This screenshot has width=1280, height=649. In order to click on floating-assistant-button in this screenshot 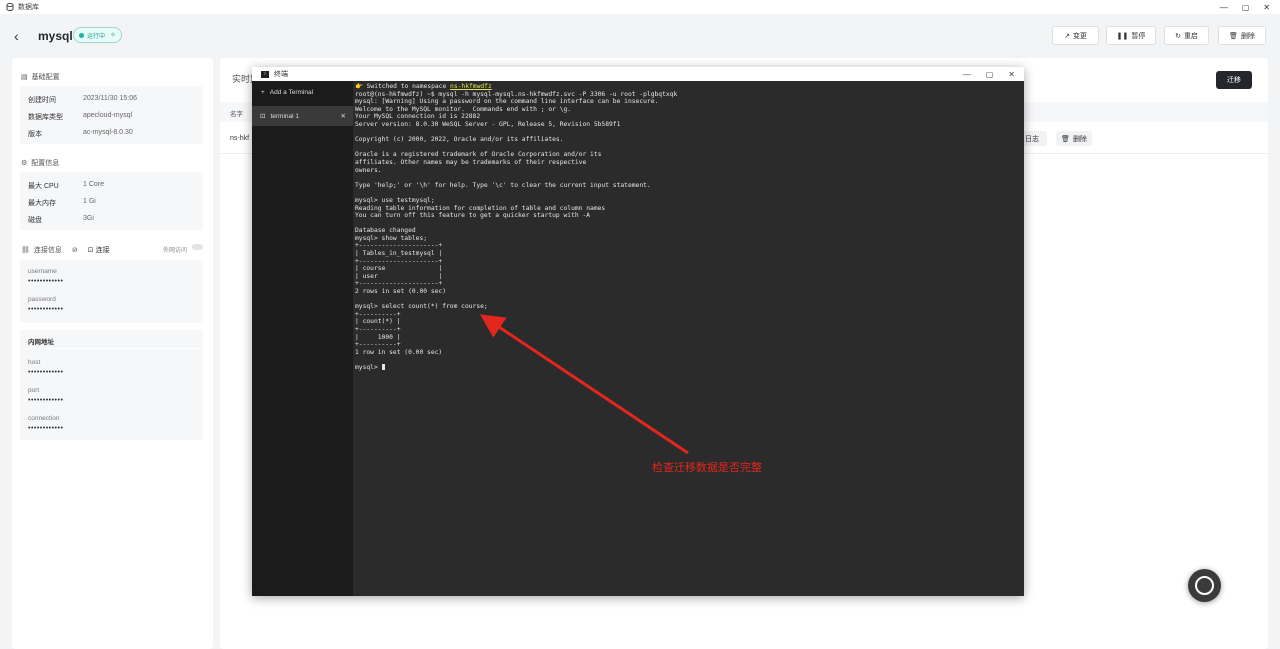, I will do `click(1204, 585)`.